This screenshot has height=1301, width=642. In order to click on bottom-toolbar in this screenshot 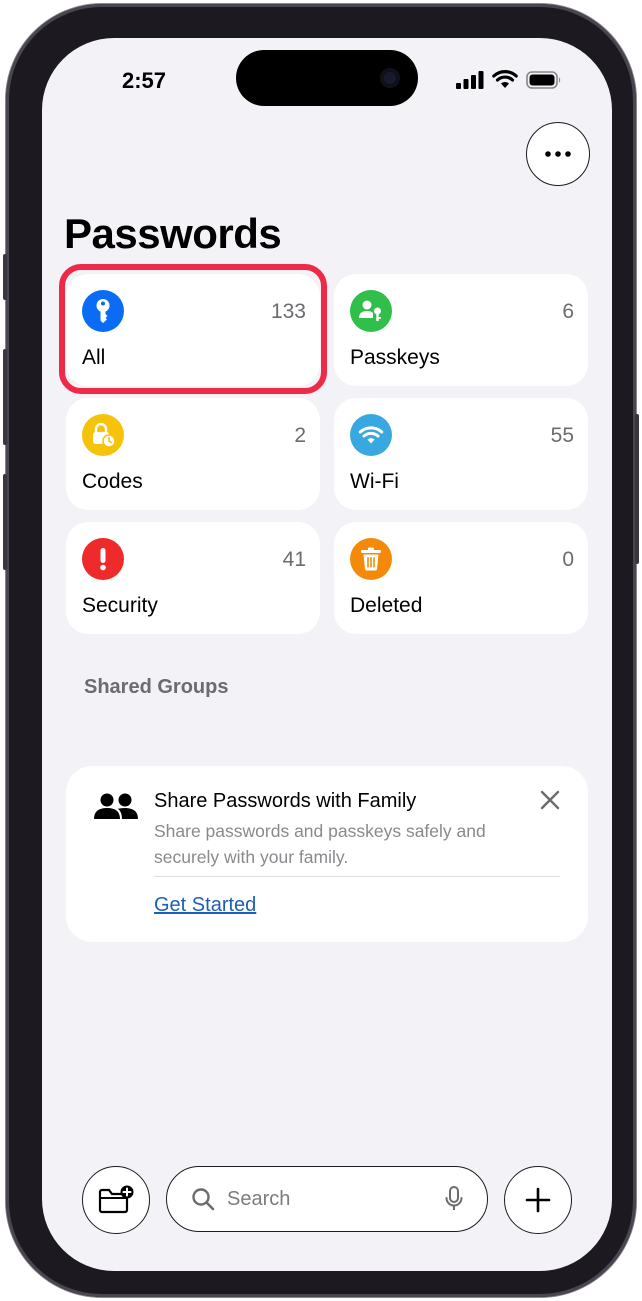, I will do `click(327, 1200)`.